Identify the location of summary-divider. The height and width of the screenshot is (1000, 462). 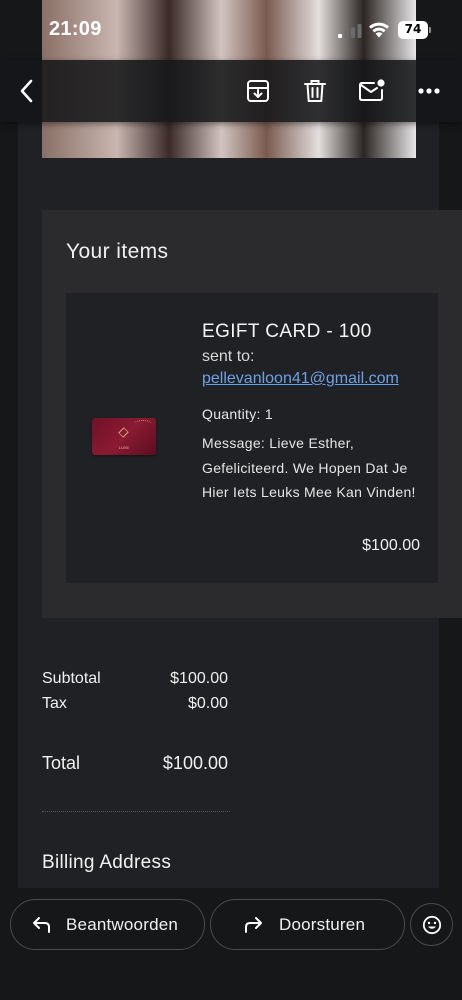
(136, 811).